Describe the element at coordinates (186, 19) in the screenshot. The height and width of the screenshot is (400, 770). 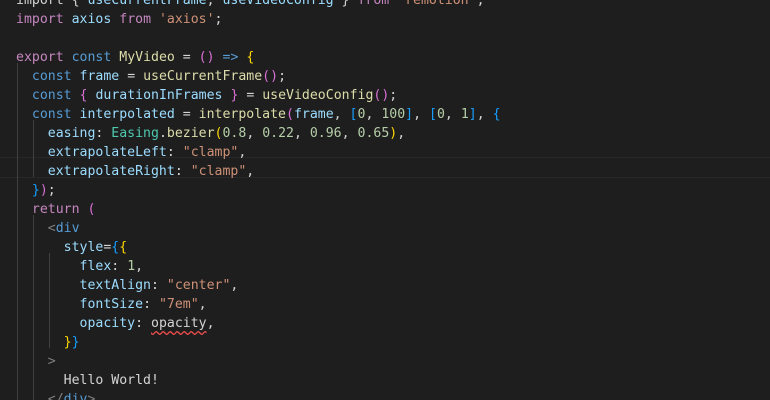
I see `string-token: 'axios'` at that location.